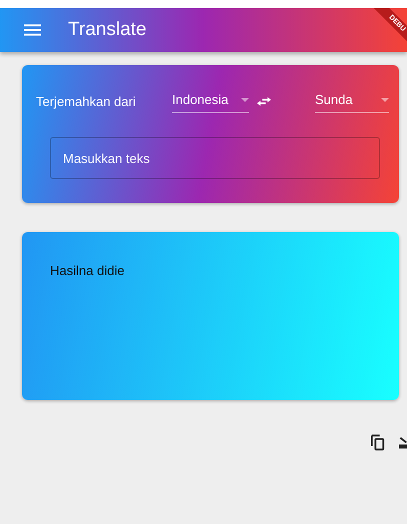 The height and width of the screenshot is (524, 407). I want to click on from-label: Terjemahkan dari, so click(86, 101).